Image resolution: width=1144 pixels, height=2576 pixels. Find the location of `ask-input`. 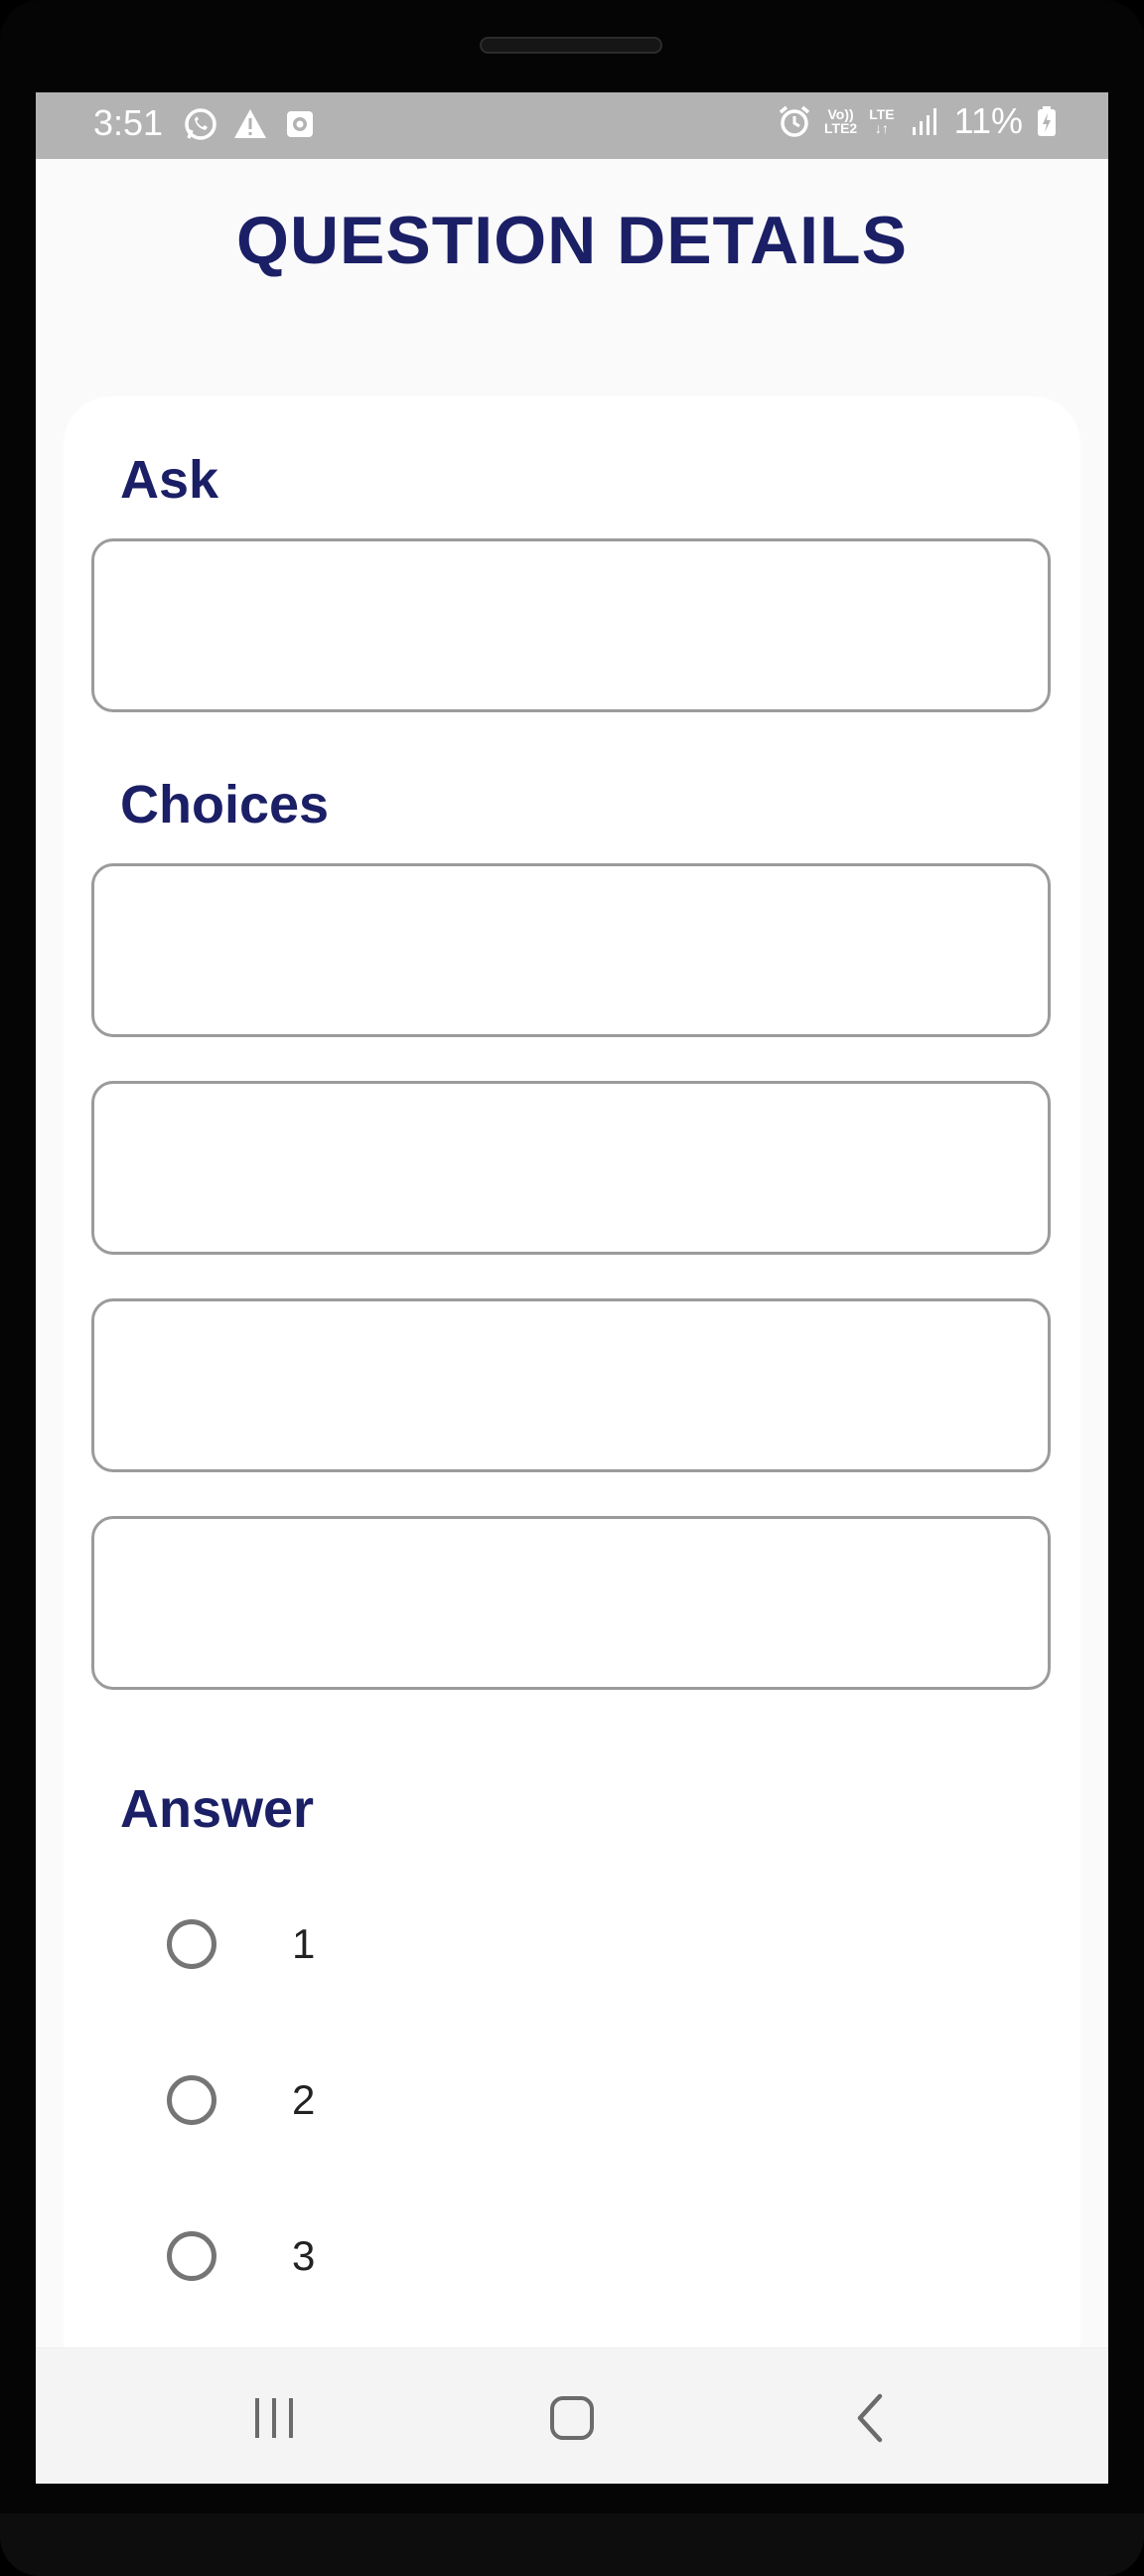

ask-input is located at coordinates (571, 625).